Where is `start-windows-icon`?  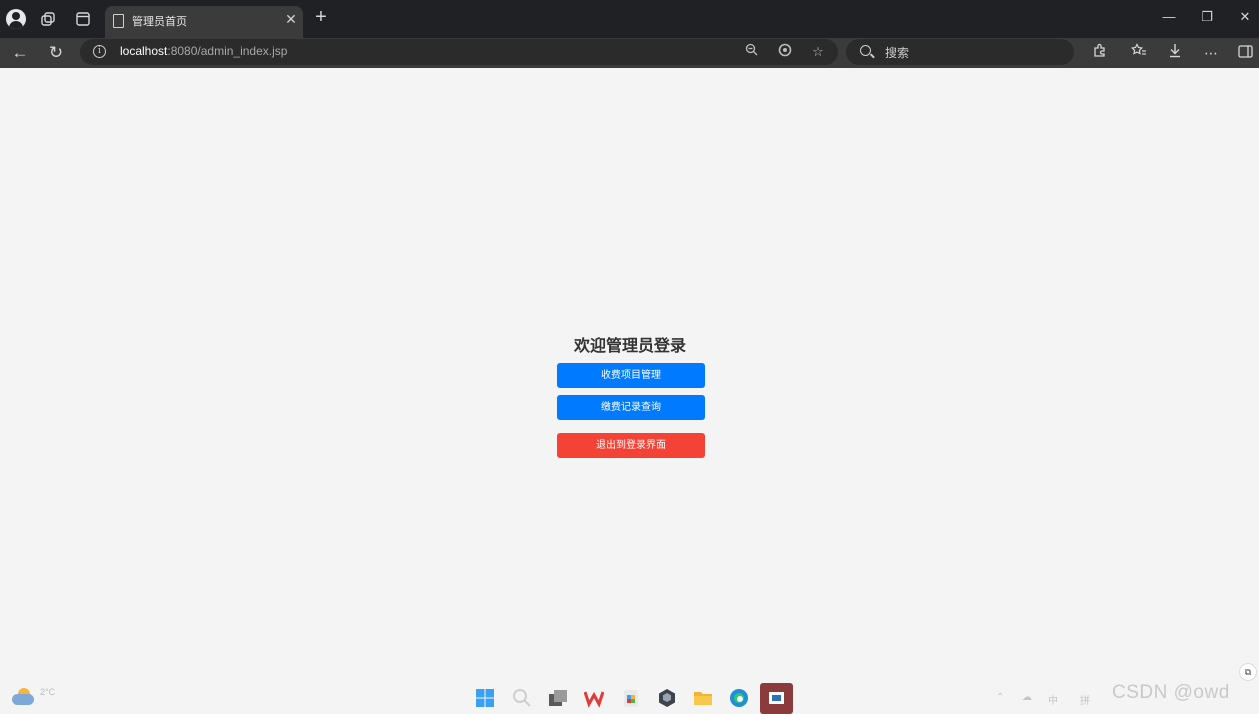 start-windows-icon is located at coordinates (485, 698).